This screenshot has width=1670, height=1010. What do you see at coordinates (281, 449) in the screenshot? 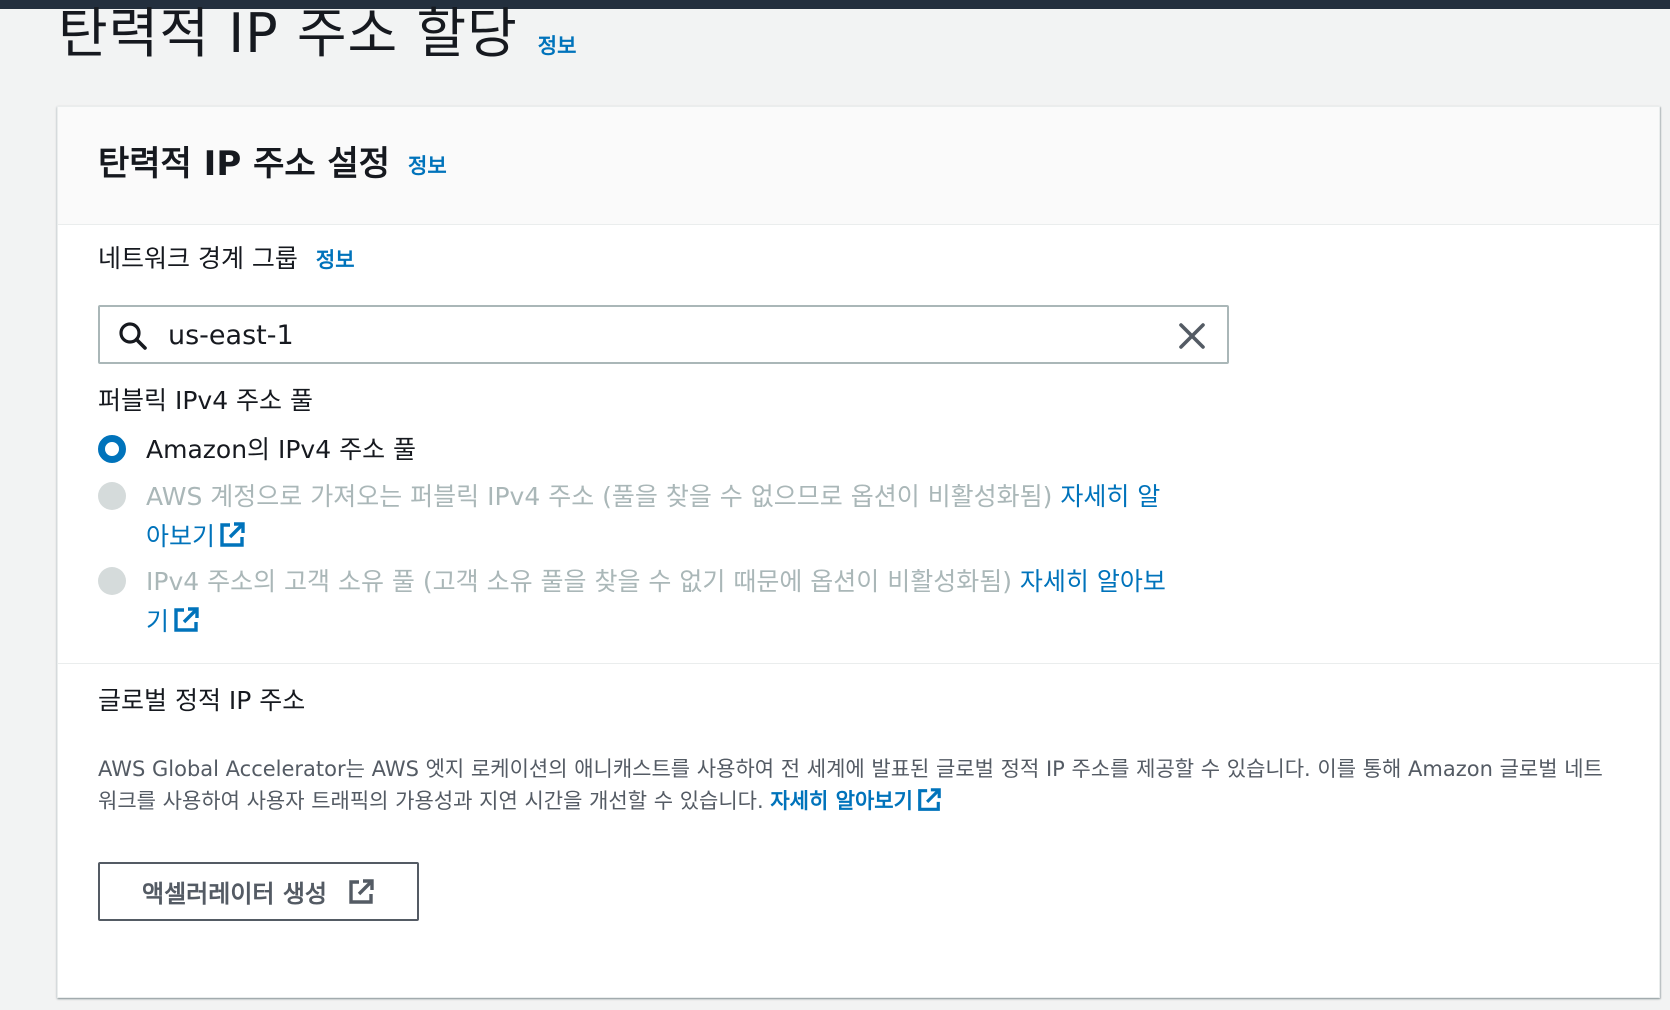
I see `ipv4-pool-option-amazon-label: Amazon의 IPv4 주소 풀` at bounding box center [281, 449].